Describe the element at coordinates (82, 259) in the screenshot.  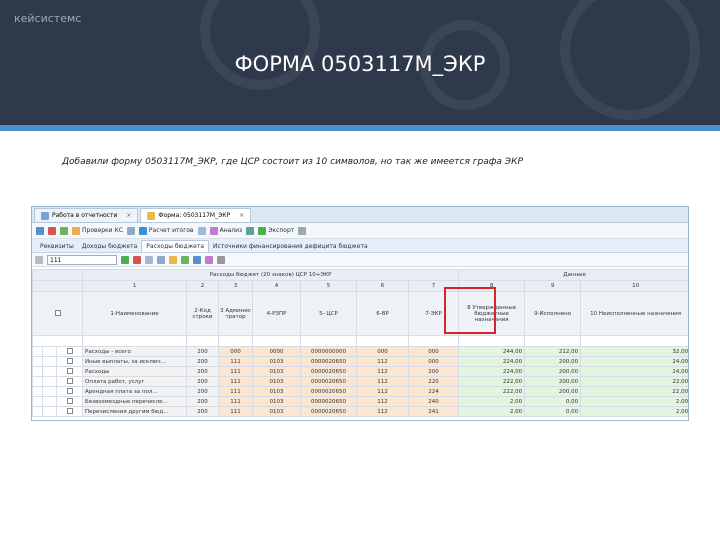
I see `filter-input: 111` at that location.